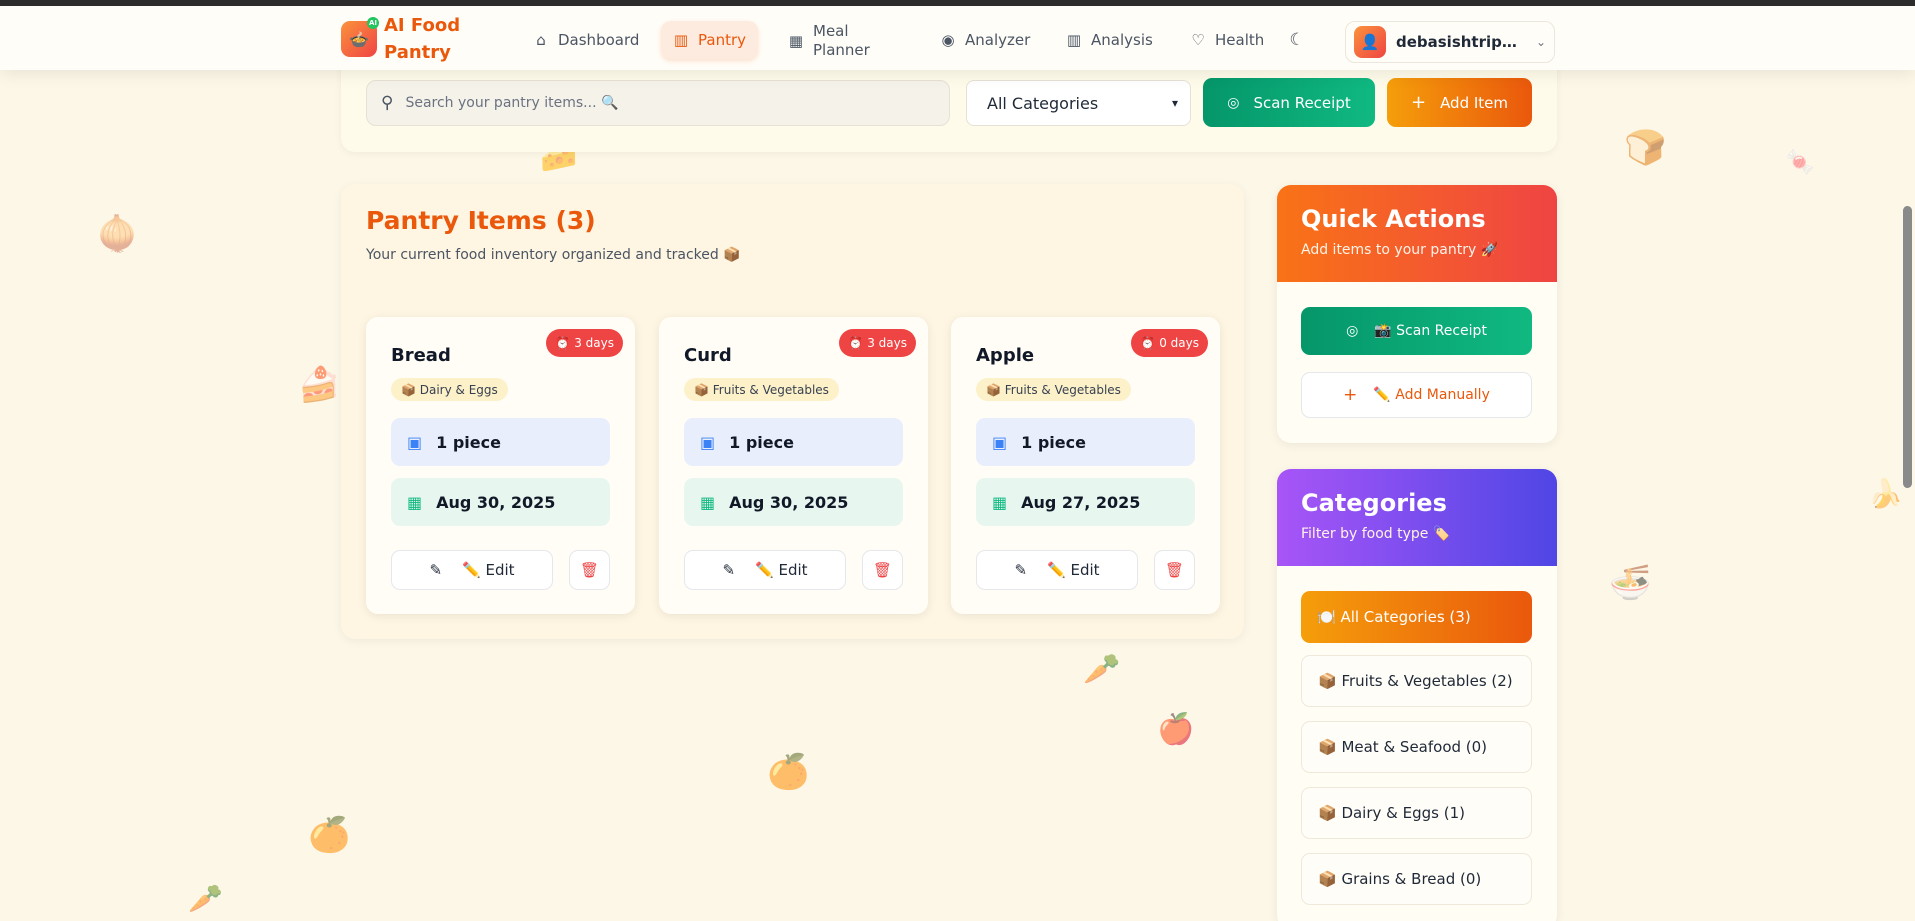 This screenshot has width=1915, height=921. I want to click on item-expiry-date: Aug 27, 2025, so click(1081, 502).